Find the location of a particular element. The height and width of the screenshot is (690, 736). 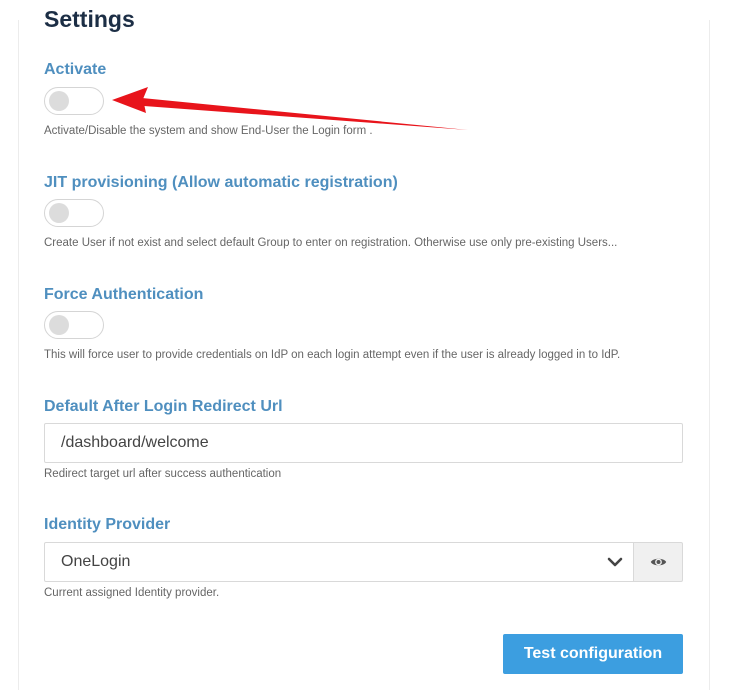

identity-provider-select: OneLogin is located at coordinates (339, 562).